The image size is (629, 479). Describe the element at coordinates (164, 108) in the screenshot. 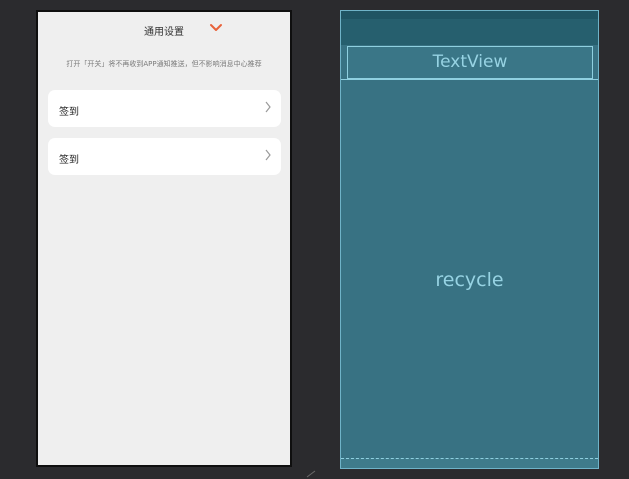

I see `settings-row-checkin-1: 签到` at that location.